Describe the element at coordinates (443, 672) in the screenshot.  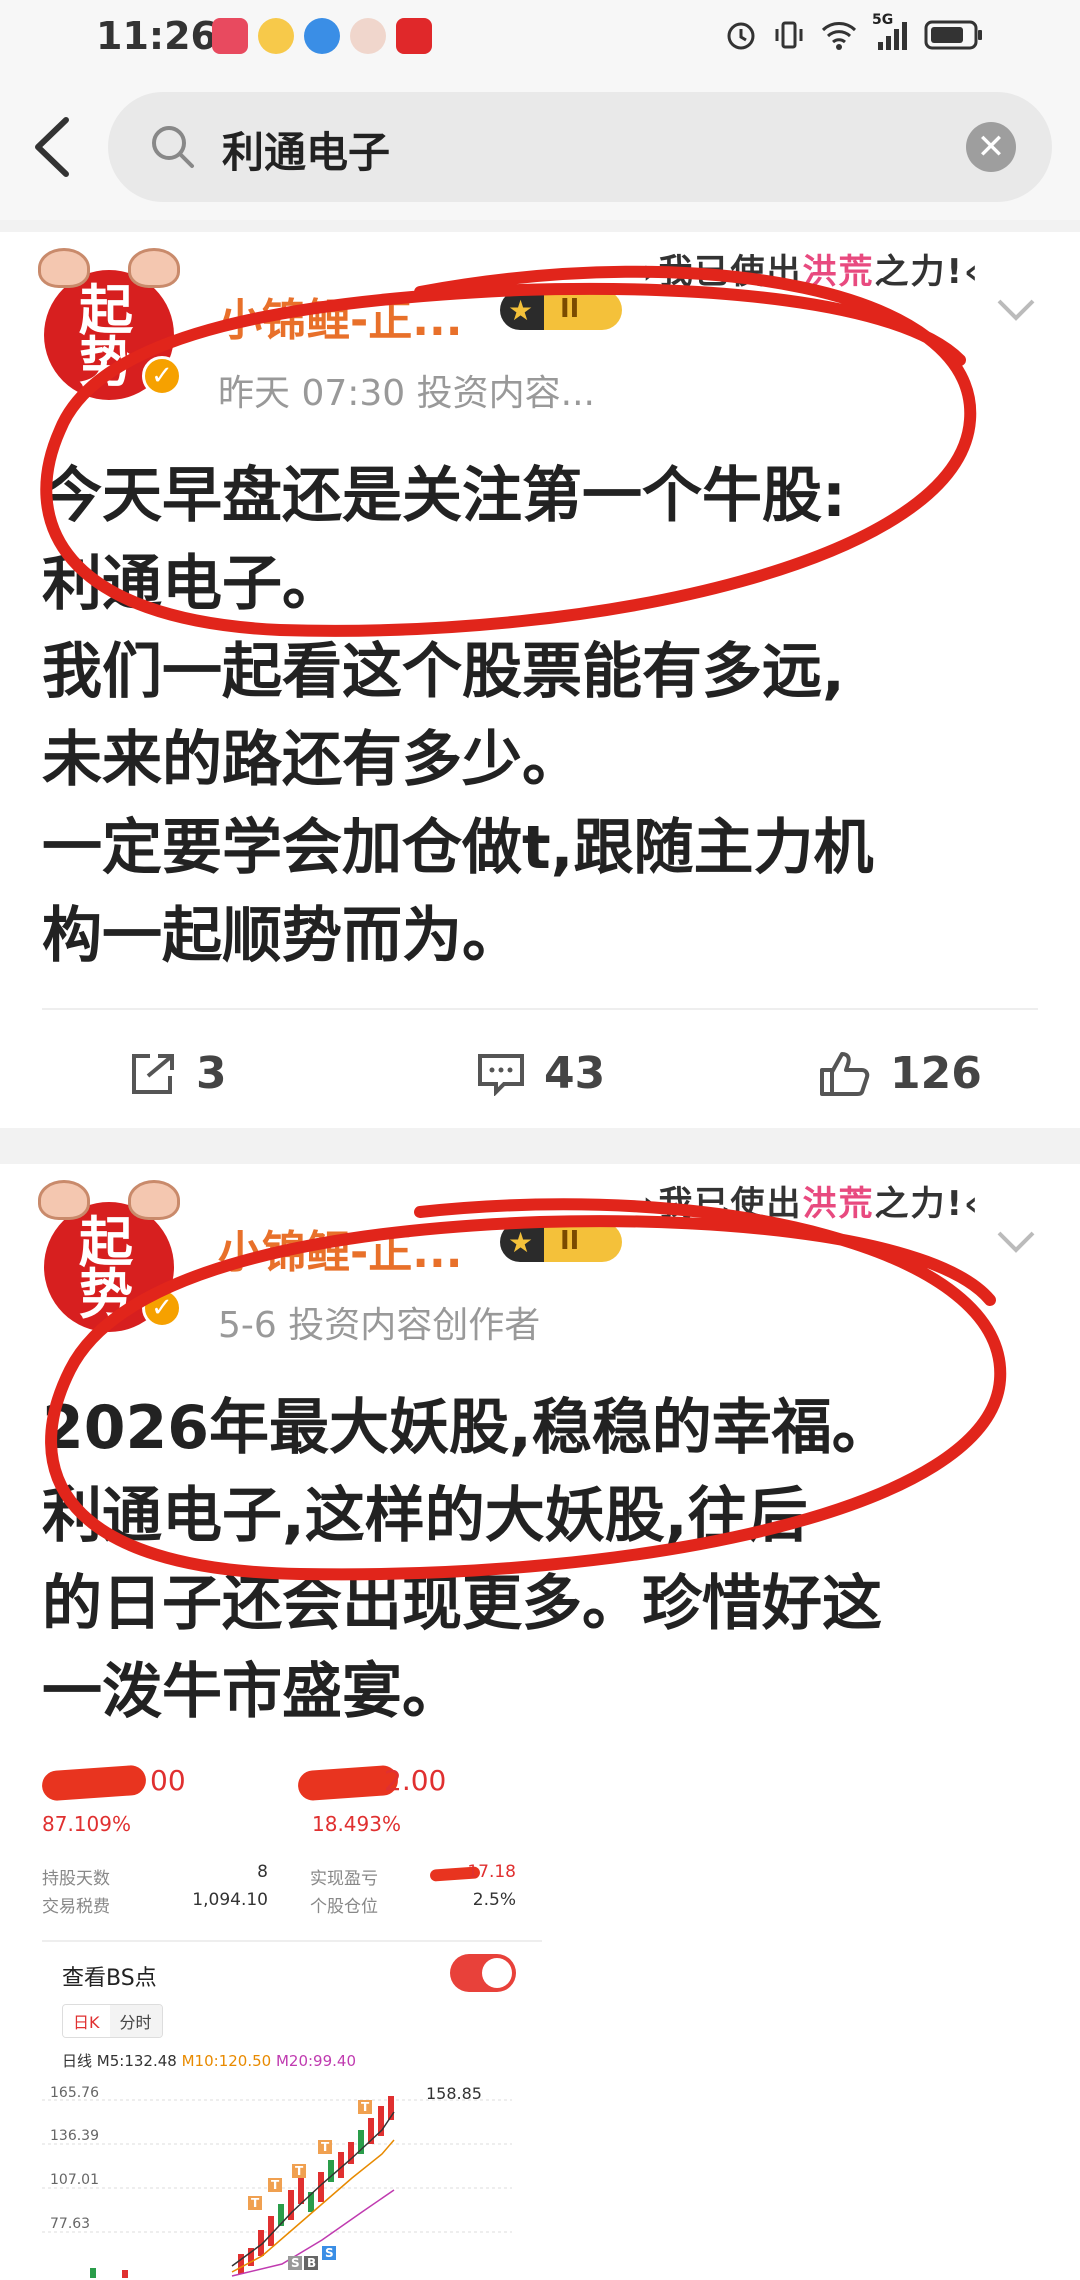
I see `post-line: 我们一起看这个股票能有多远,` at that location.